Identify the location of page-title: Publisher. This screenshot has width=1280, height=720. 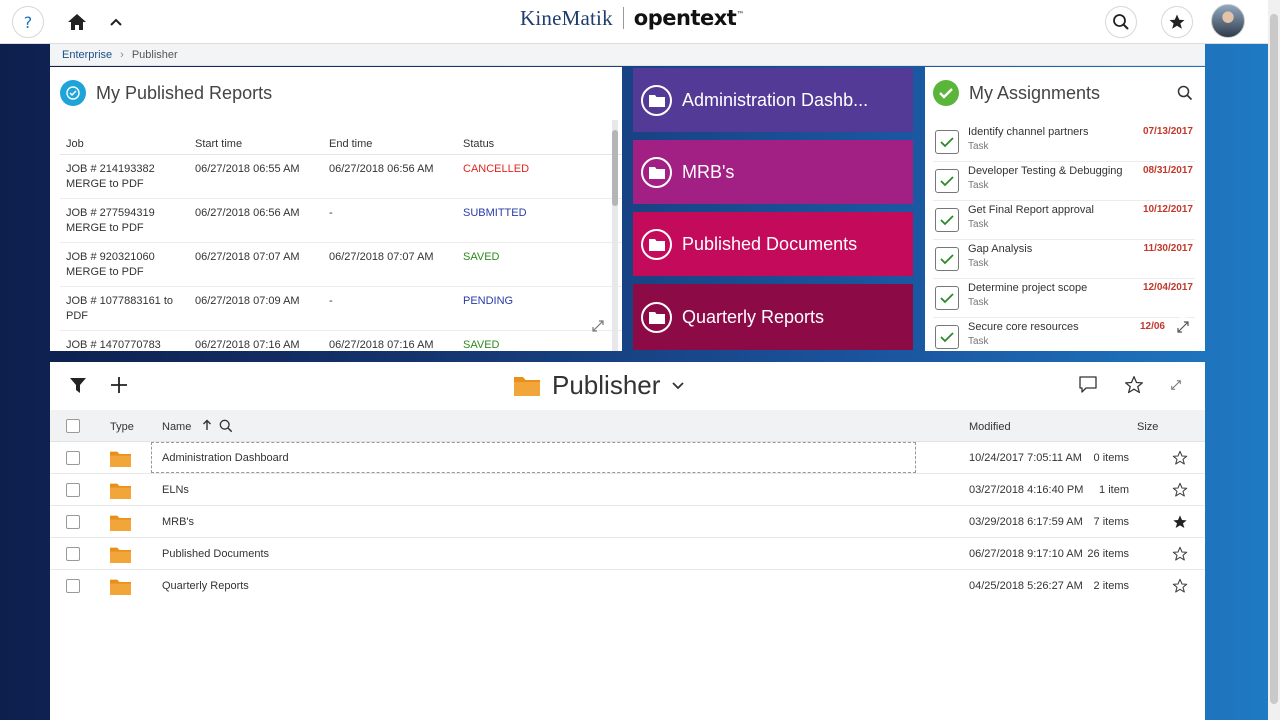
(606, 385).